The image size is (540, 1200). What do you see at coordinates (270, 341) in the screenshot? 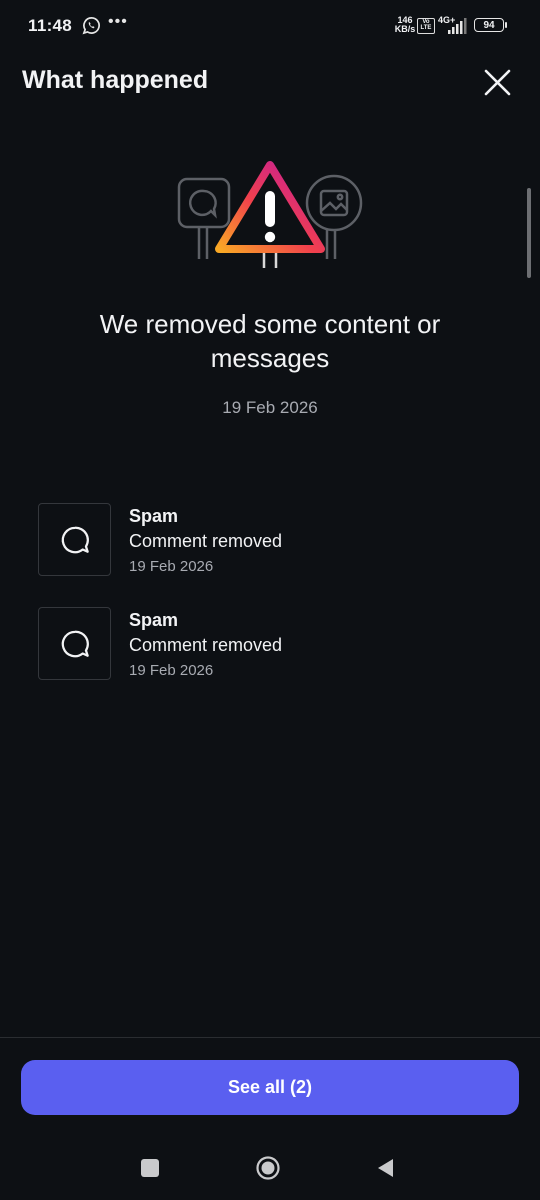
I see `headline: We removed some content or messages` at bounding box center [270, 341].